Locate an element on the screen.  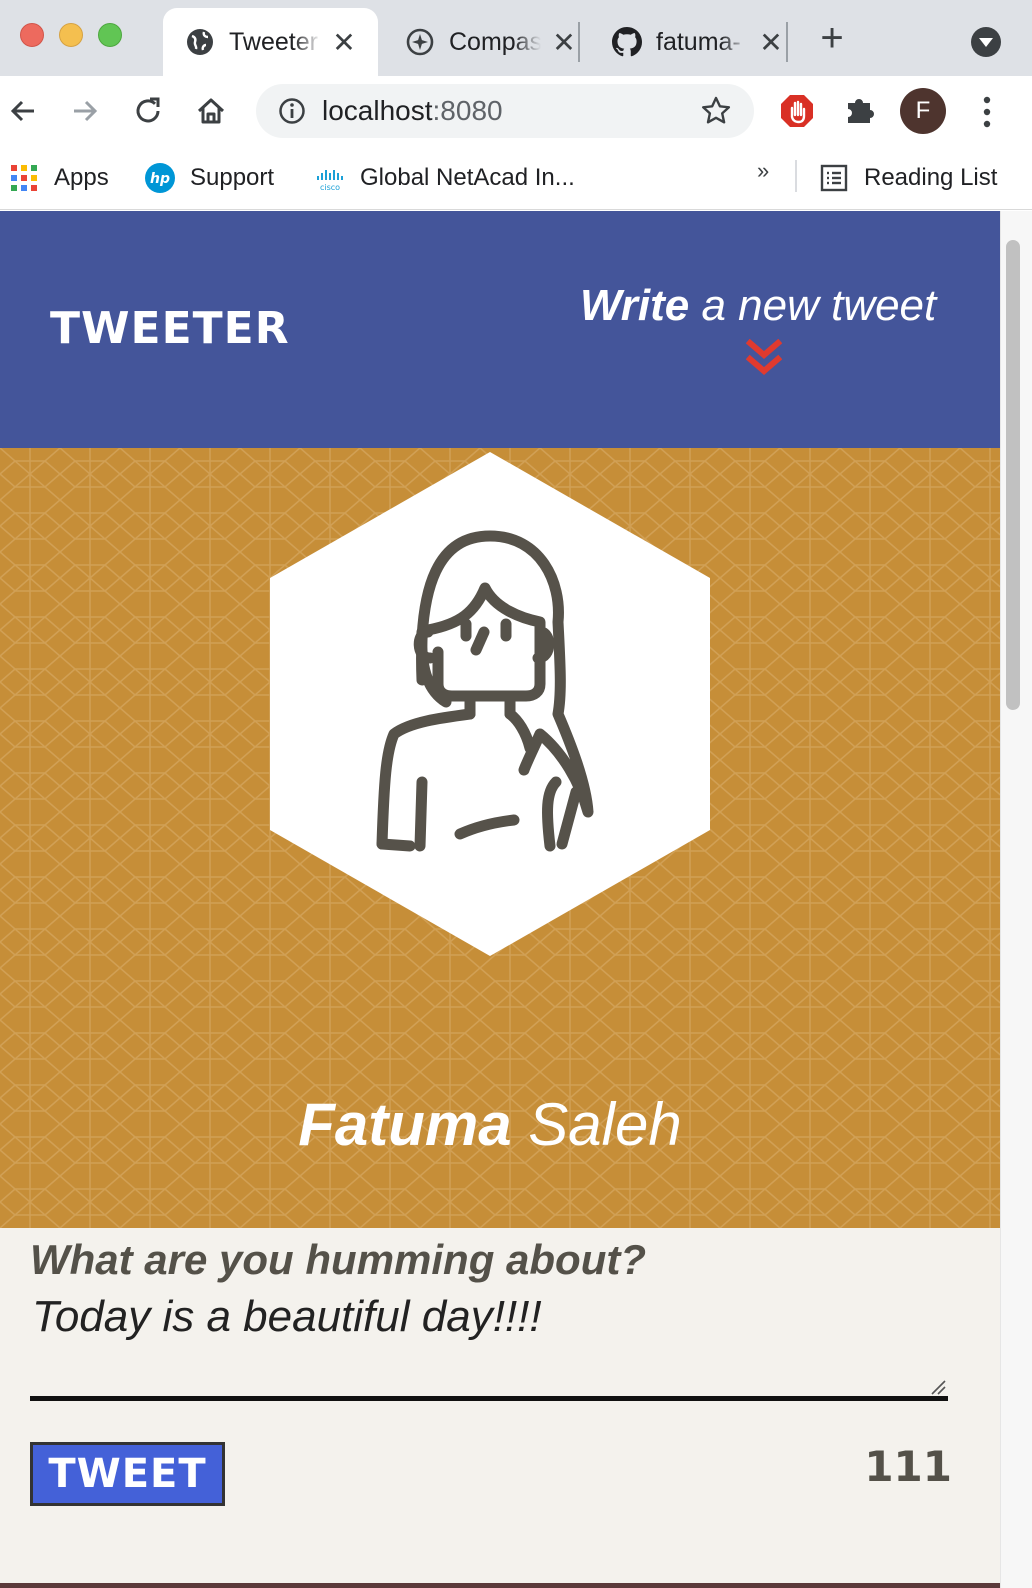
extensions-puzzle-icon is located at coordinates (860, 111).